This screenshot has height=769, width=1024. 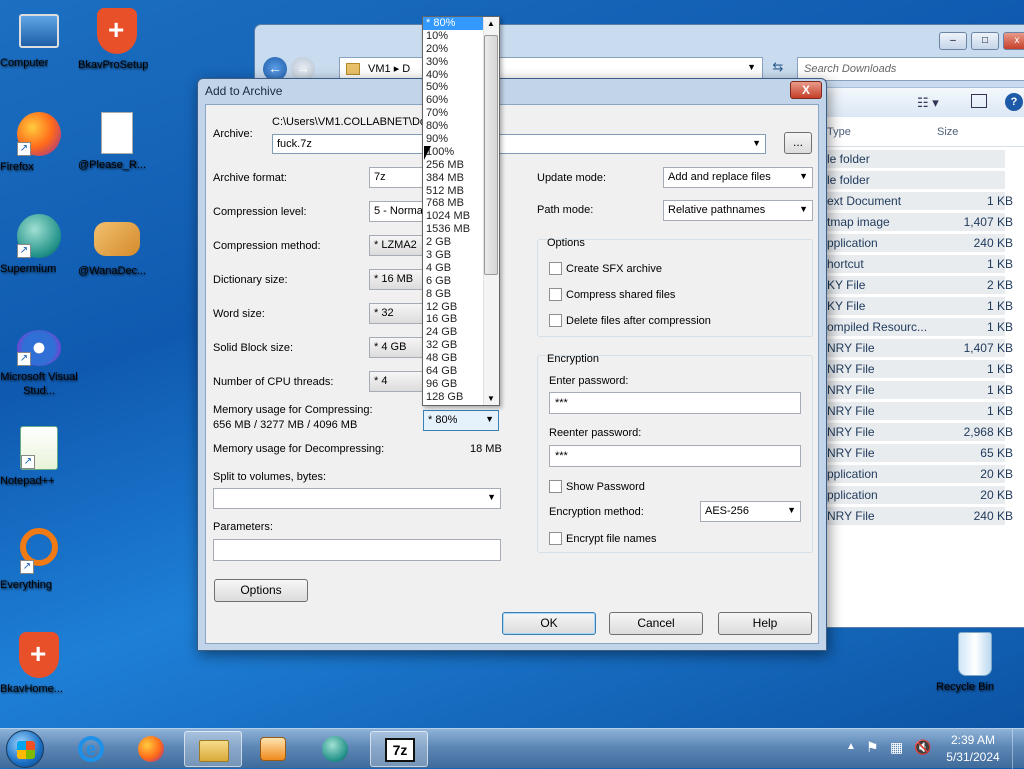 What do you see at coordinates (597, 486) in the screenshot?
I see `show-password-checkbox: Show Password` at bounding box center [597, 486].